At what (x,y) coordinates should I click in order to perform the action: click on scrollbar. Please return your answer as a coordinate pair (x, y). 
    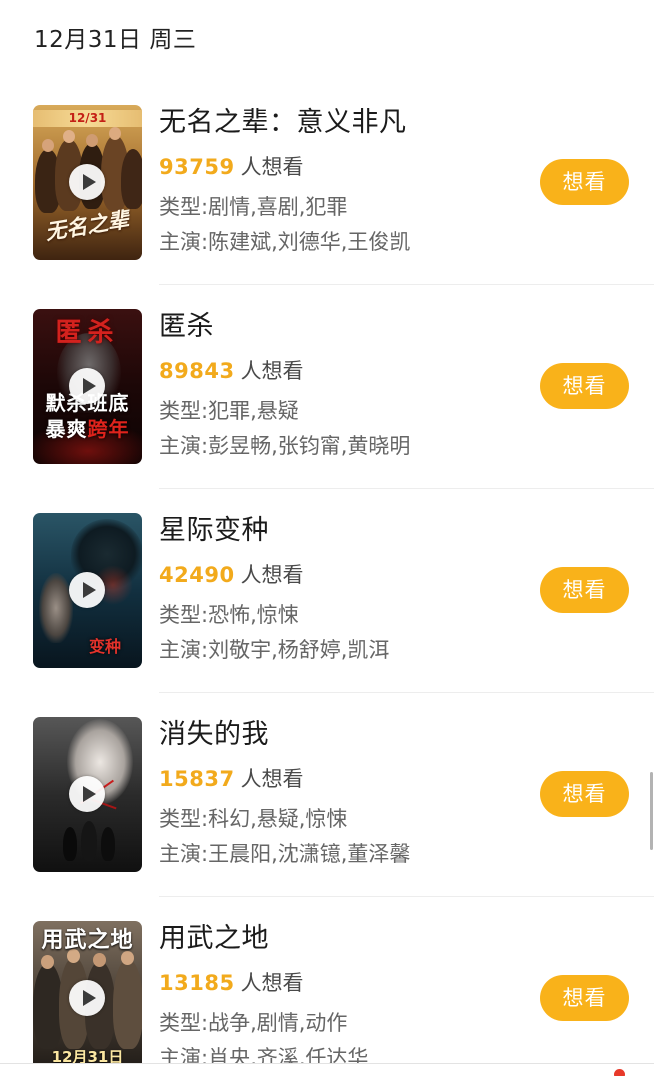
    Looking at the image, I should click on (651, 811).